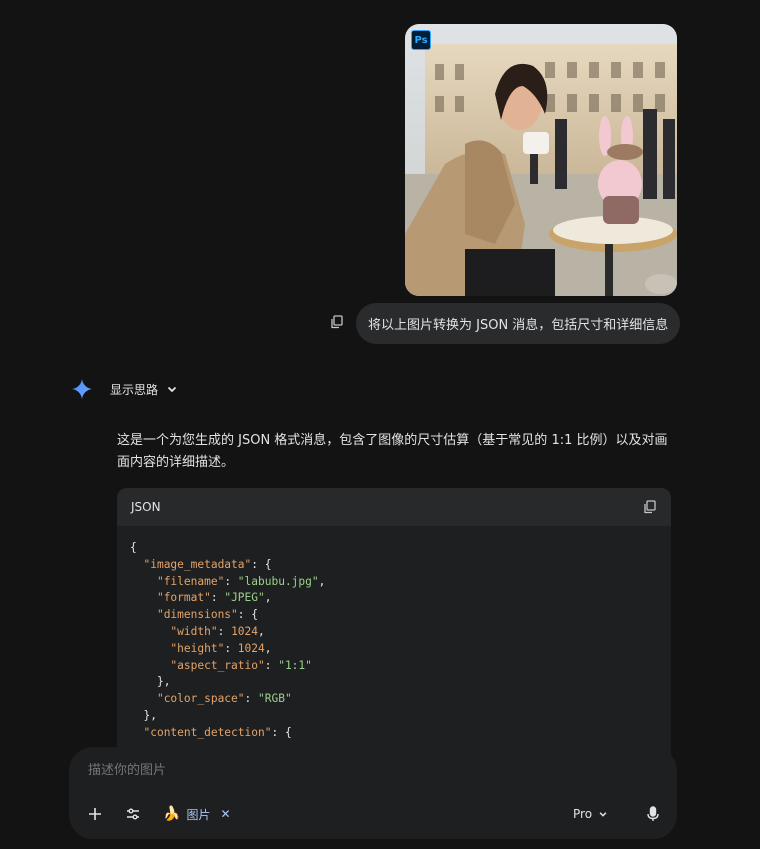  I want to click on image-chip-label: 图片, so click(198, 814).